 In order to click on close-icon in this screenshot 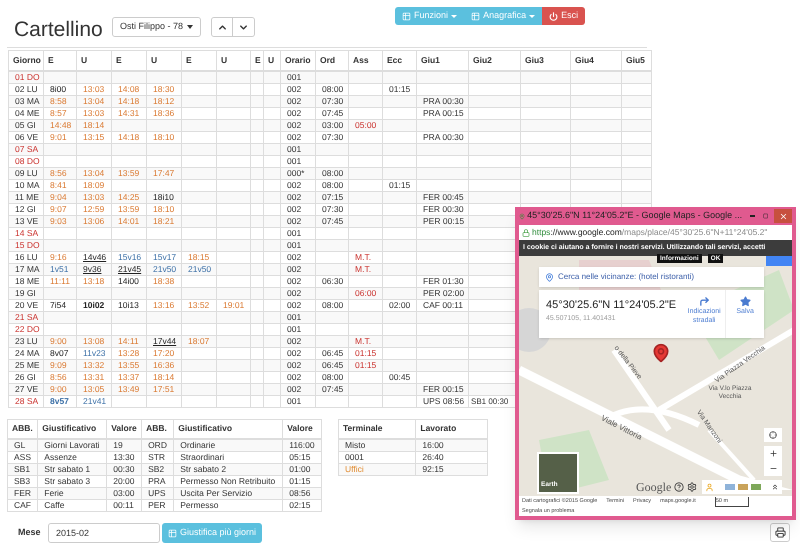, I will do `click(783, 216)`.